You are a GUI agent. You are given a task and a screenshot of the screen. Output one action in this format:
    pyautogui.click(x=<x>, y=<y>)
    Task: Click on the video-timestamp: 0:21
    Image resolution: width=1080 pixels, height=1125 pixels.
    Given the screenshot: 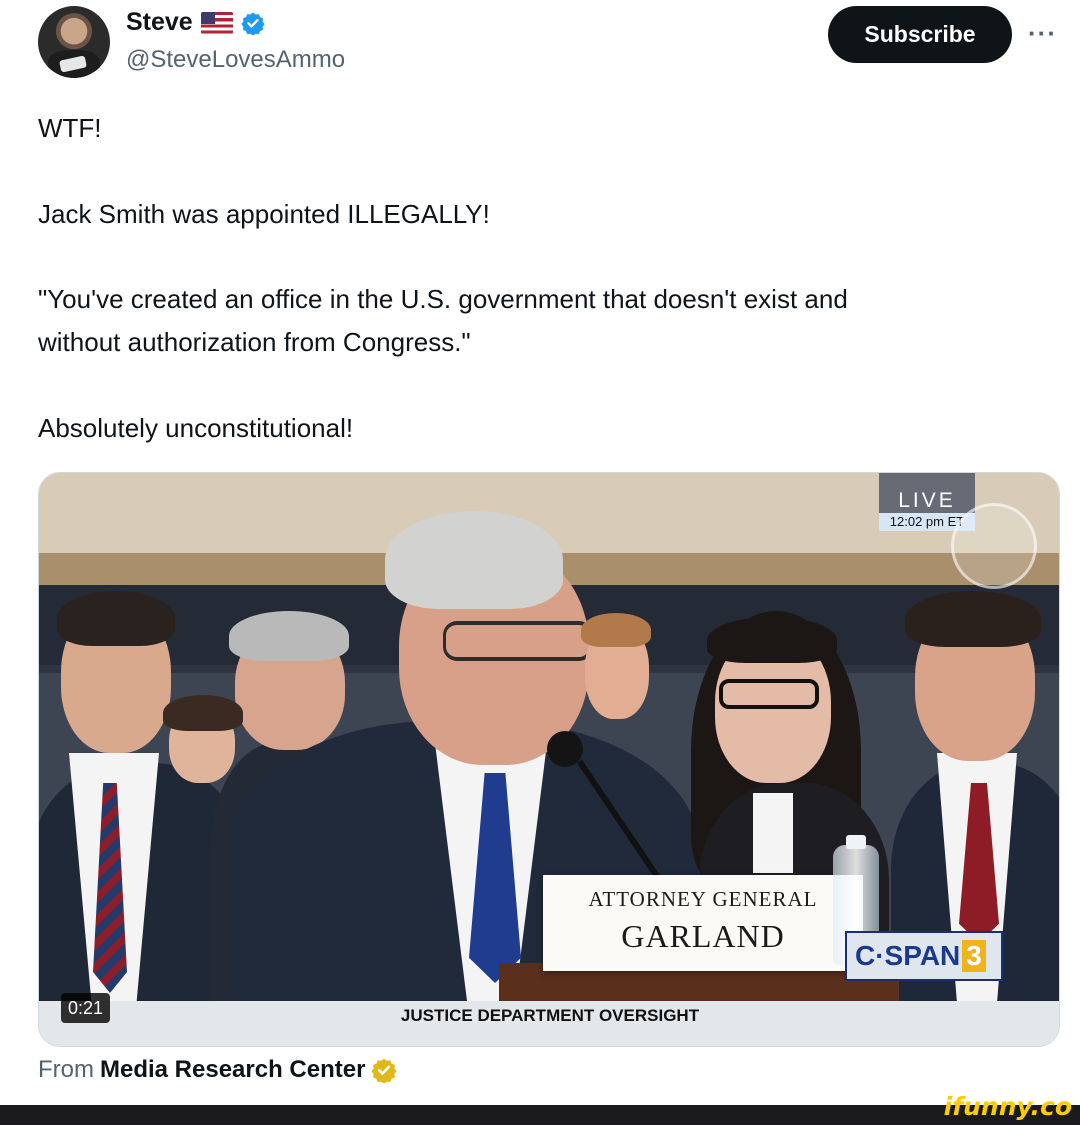 What is the action you would take?
    pyautogui.click(x=86, y=1008)
    